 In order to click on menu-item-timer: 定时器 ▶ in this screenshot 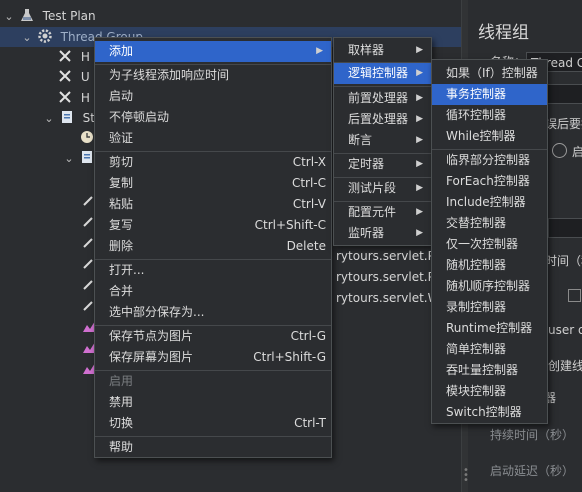, I will do `click(382, 164)`.